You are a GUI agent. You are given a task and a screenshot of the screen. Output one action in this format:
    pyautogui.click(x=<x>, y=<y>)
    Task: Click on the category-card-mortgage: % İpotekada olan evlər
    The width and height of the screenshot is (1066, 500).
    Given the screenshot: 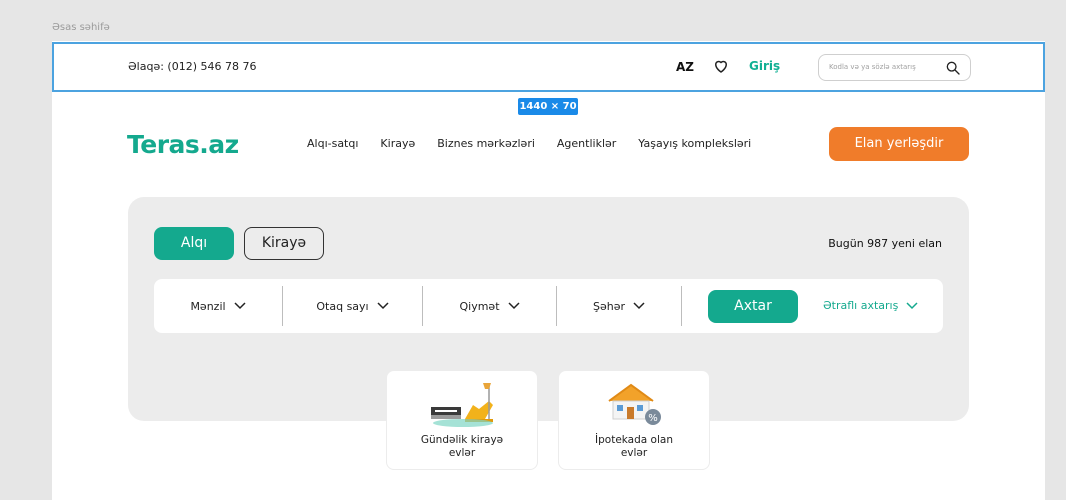 What is the action you would take?
    pyautogui.click(x=634, y=420)
    